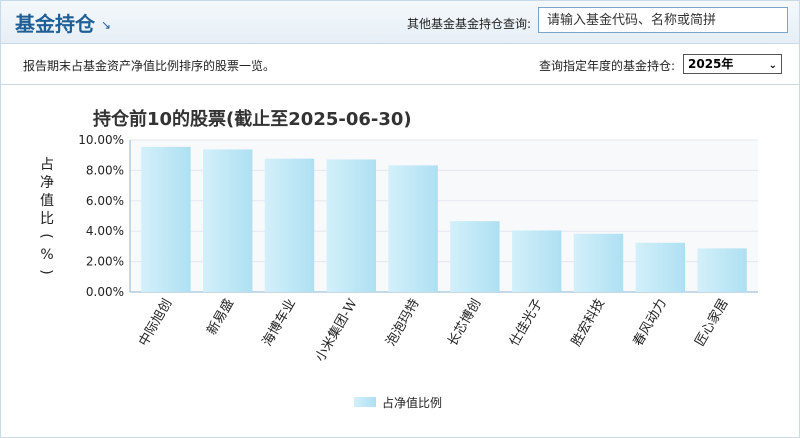  I want to click on y-tick-label: 0.00%, so click(105, 292).